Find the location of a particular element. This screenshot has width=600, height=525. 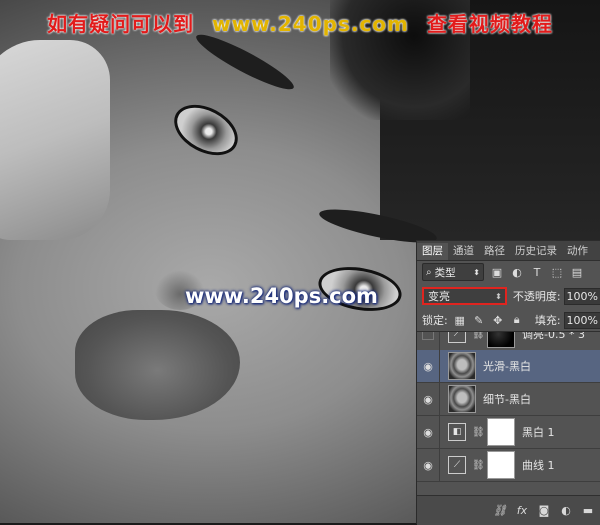

opacity-input: 100% is located at coordinates (581, 296).